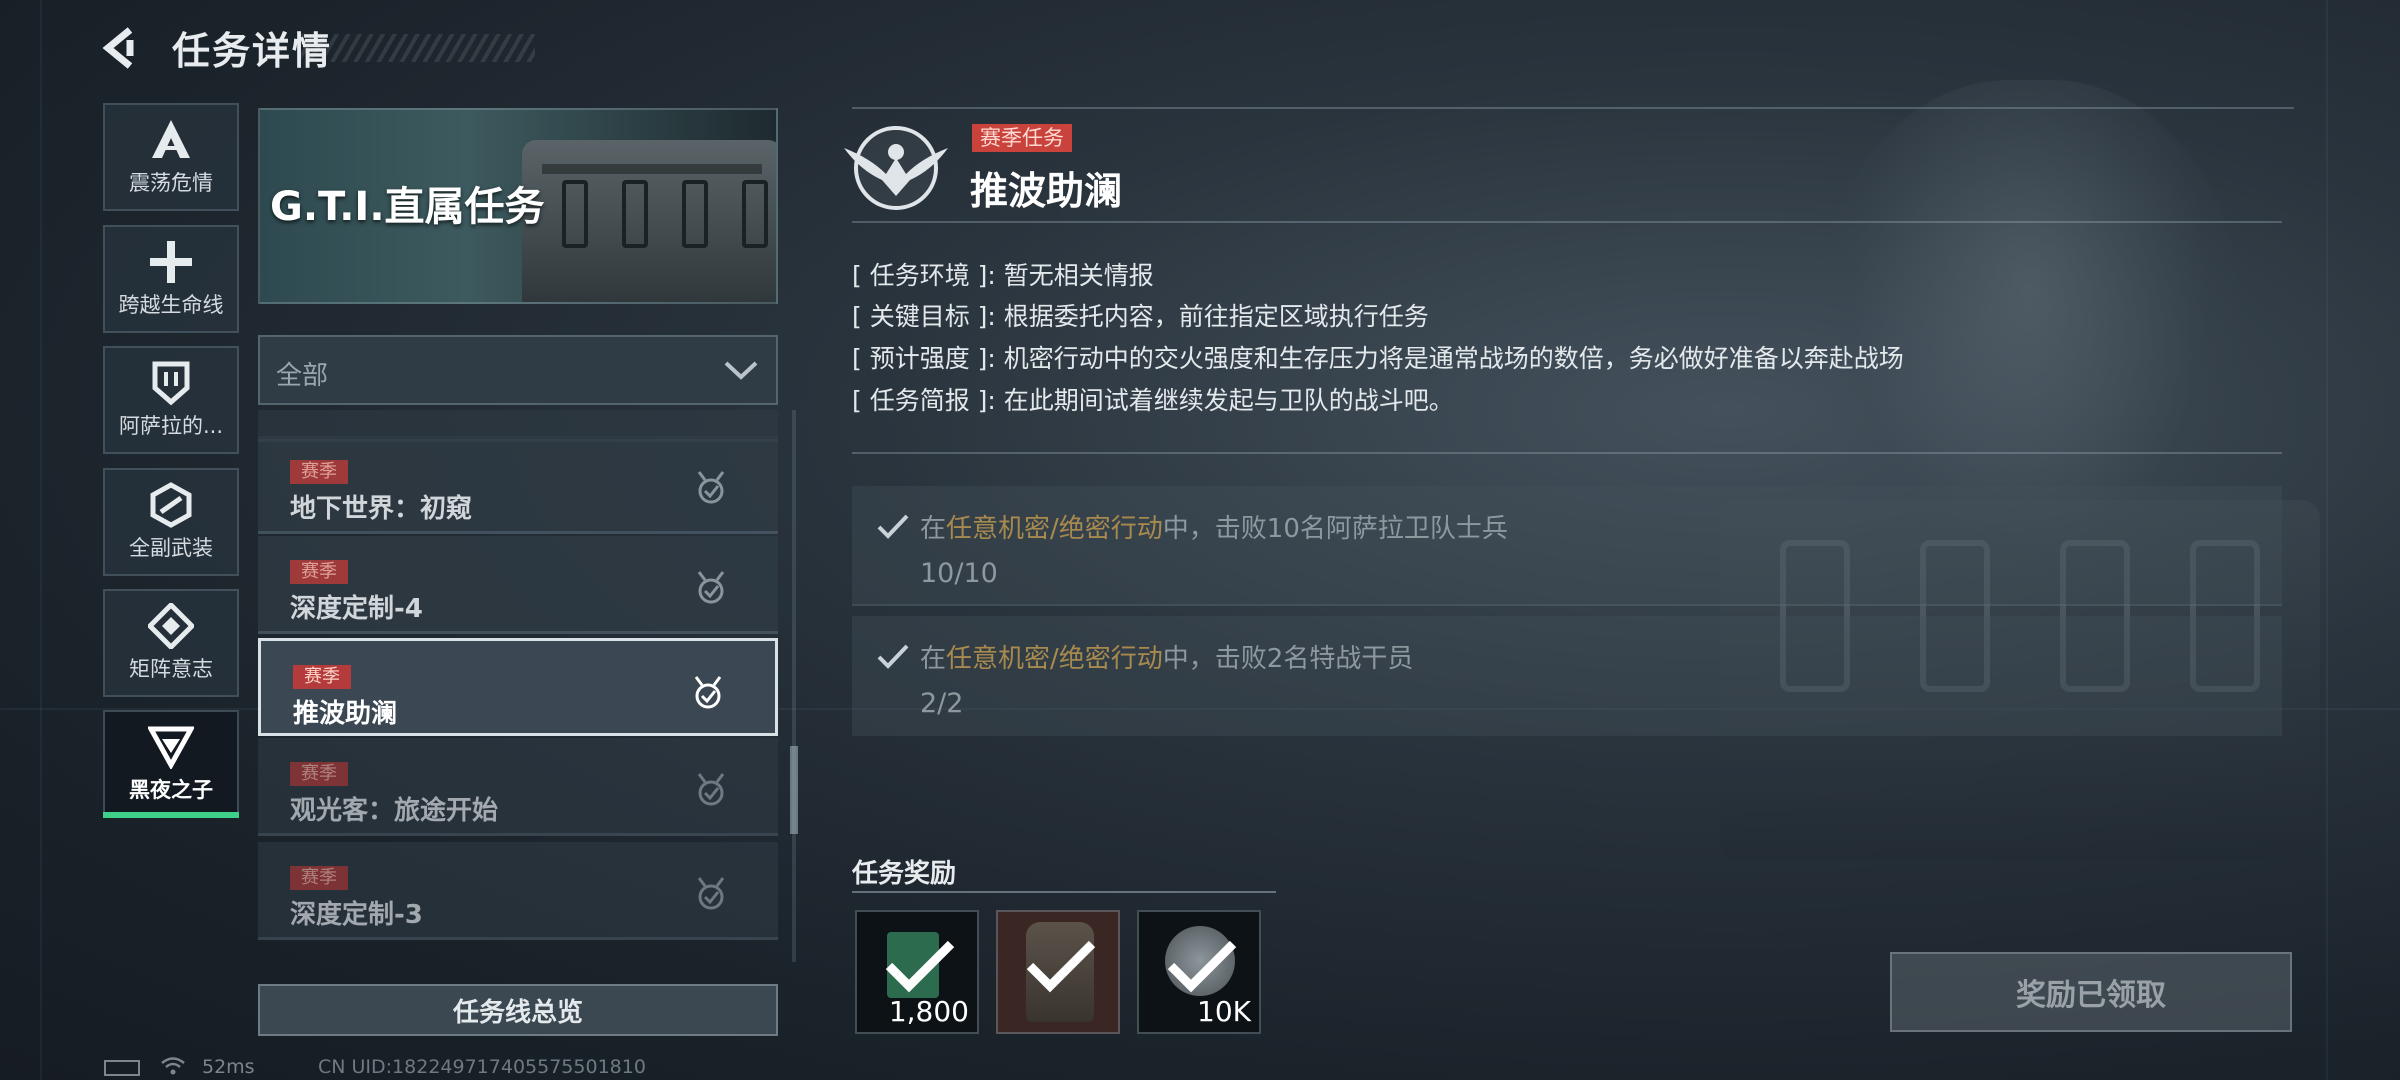 The image size is (2400, 1080). Describe the element at coordinates (407, 207) in the screenshot. I see `banner-title: G.T.I.直属任务` at that location.